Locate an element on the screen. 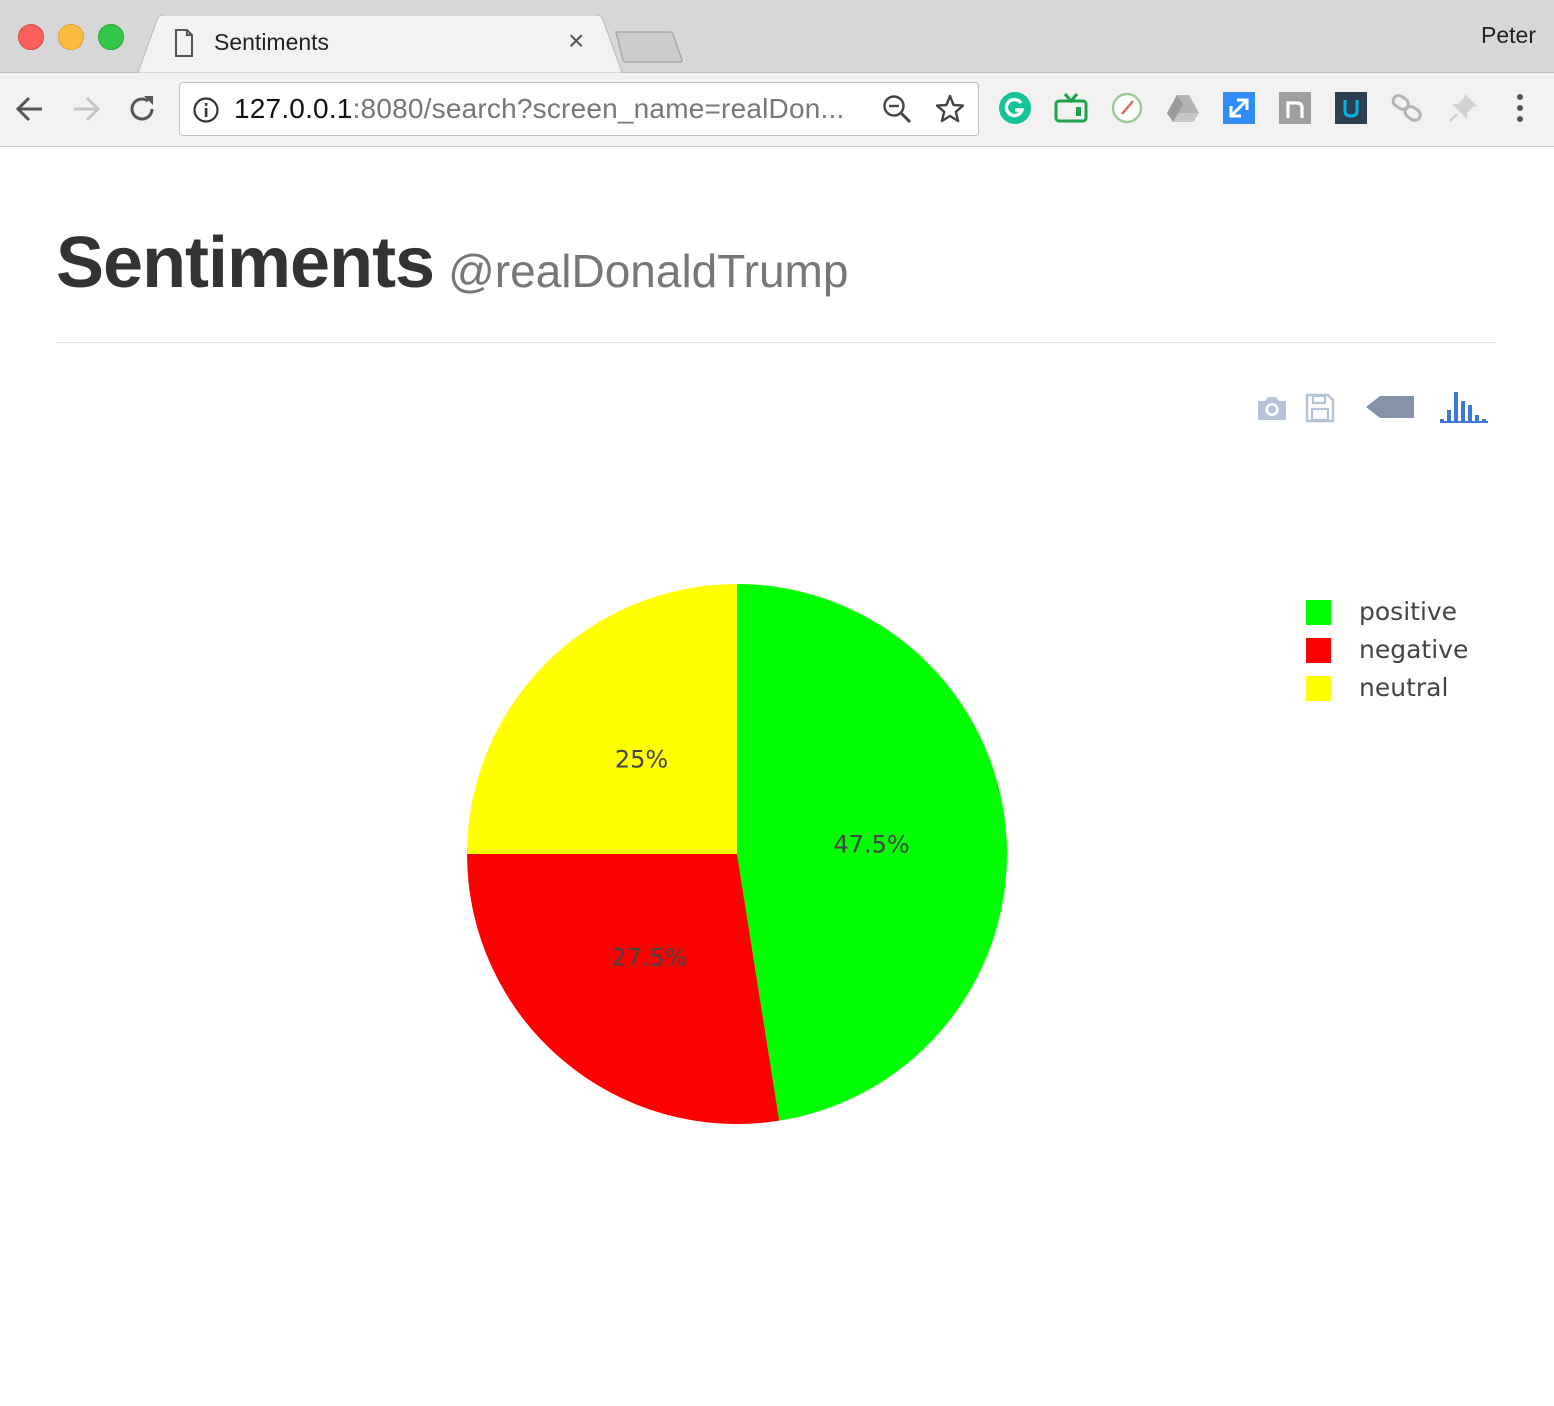 This screenshot has width=1554, height=1406. legend-label-neutral: neutral is located at coordinates (1404, 687).